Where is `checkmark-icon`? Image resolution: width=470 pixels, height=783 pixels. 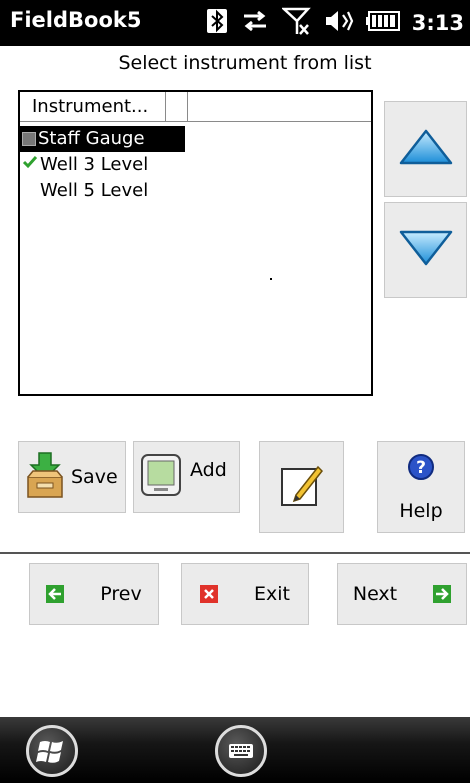 checkmark-icon is located at coordinates (30, 165).